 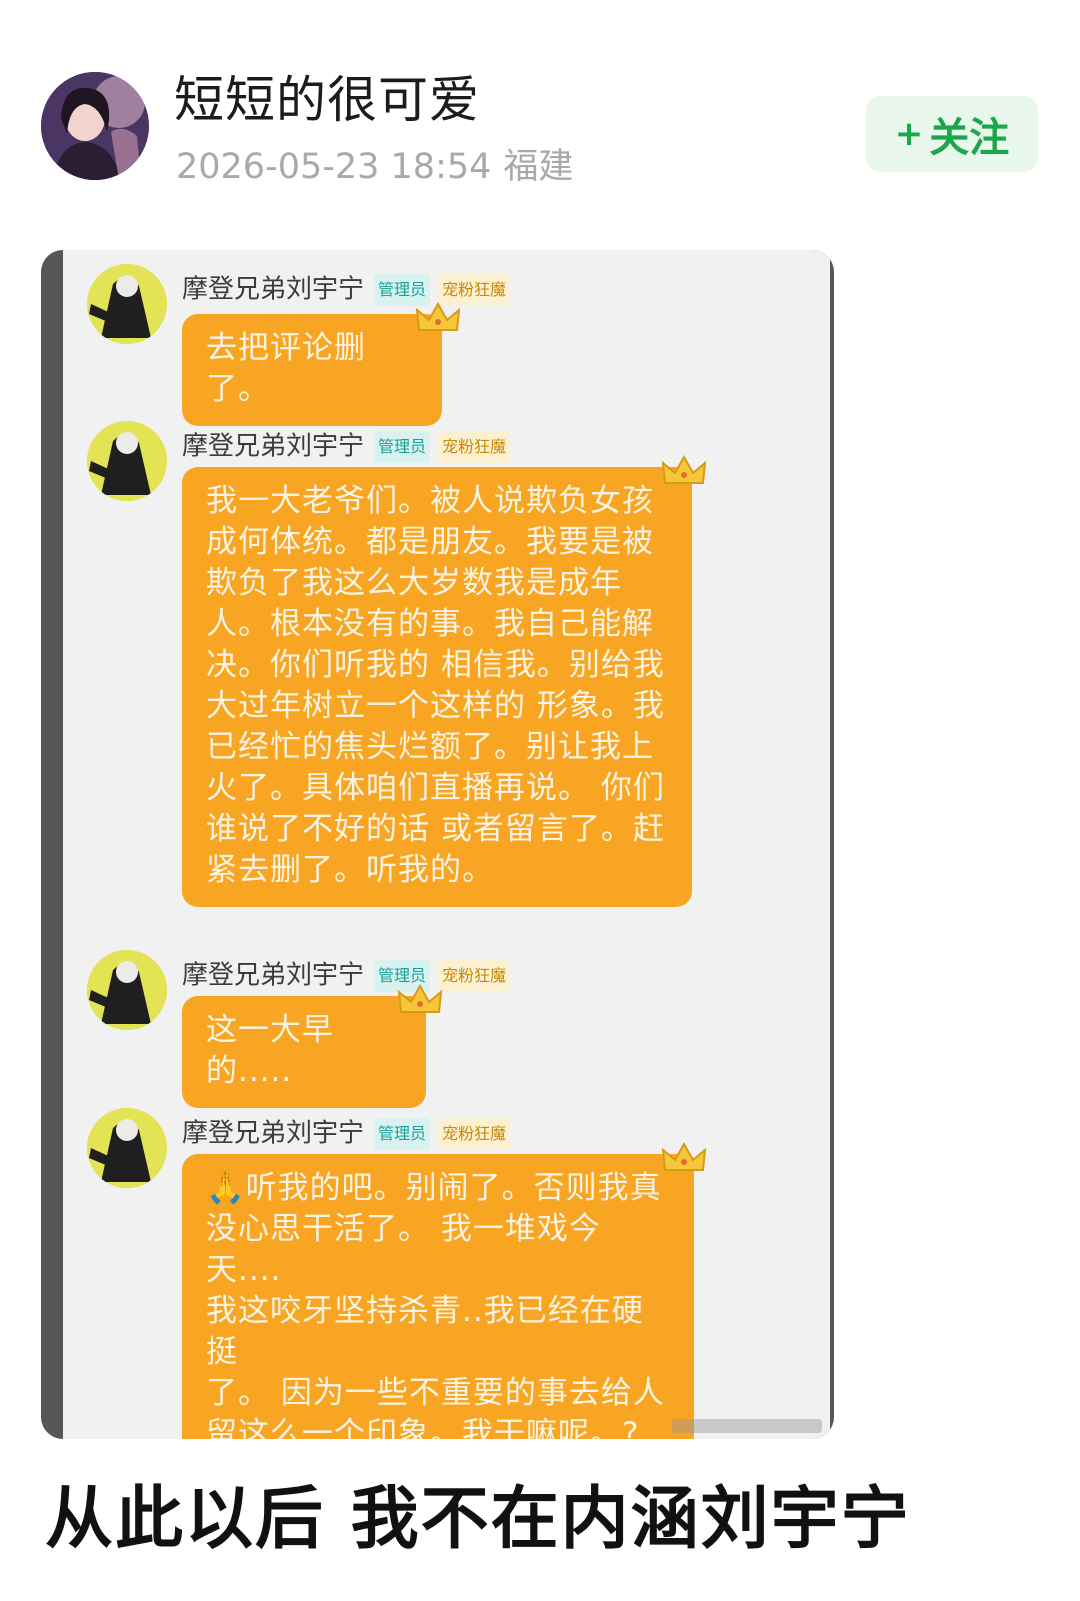 I want to click on post-caption: 从此以后 我不在内涵刘宇宁, so click(x=478, y=1519).